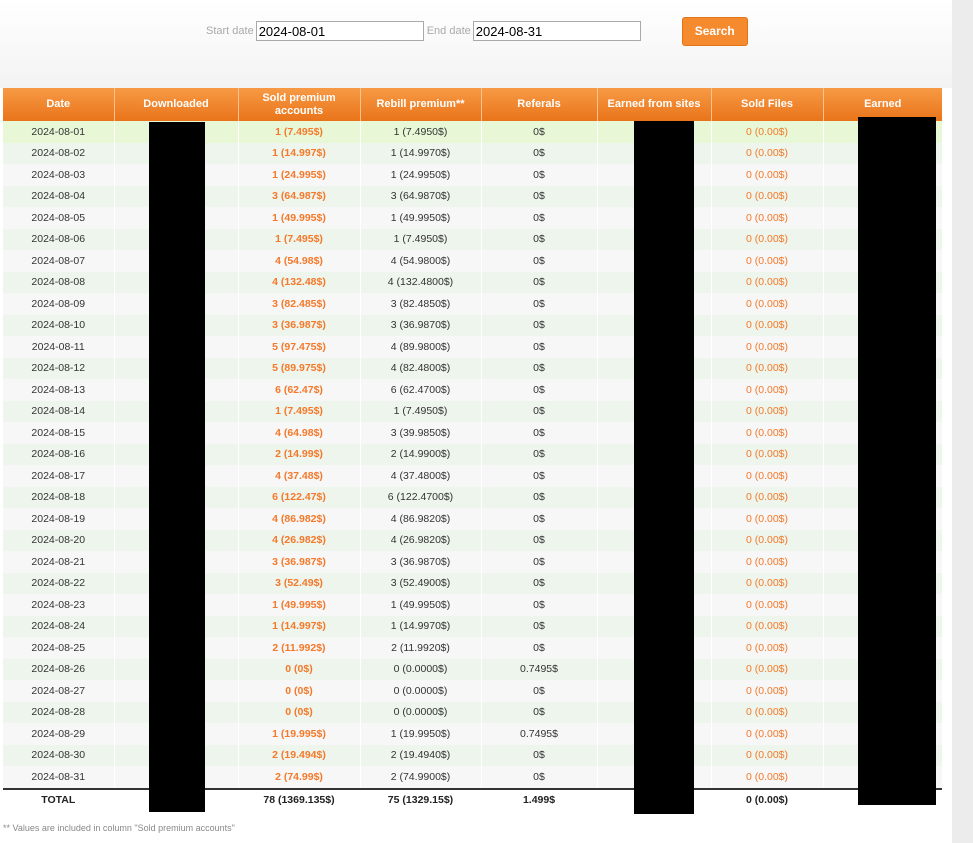 This screenshot has height=843, width=973. What do you see at coordinates (298, 476) in the screenshot?
I see `cell-sold-premium: 4 (37.48$)` at bounding box center [298, 476].